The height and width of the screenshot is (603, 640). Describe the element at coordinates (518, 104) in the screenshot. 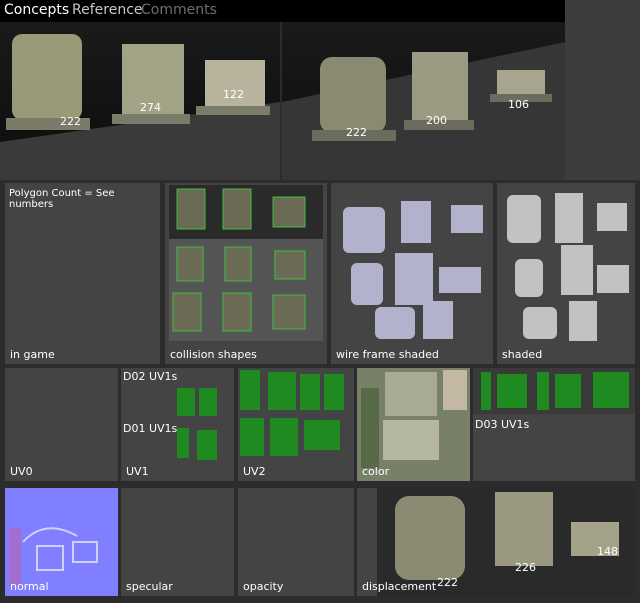

I see `poly-count-label: 106` at that location.